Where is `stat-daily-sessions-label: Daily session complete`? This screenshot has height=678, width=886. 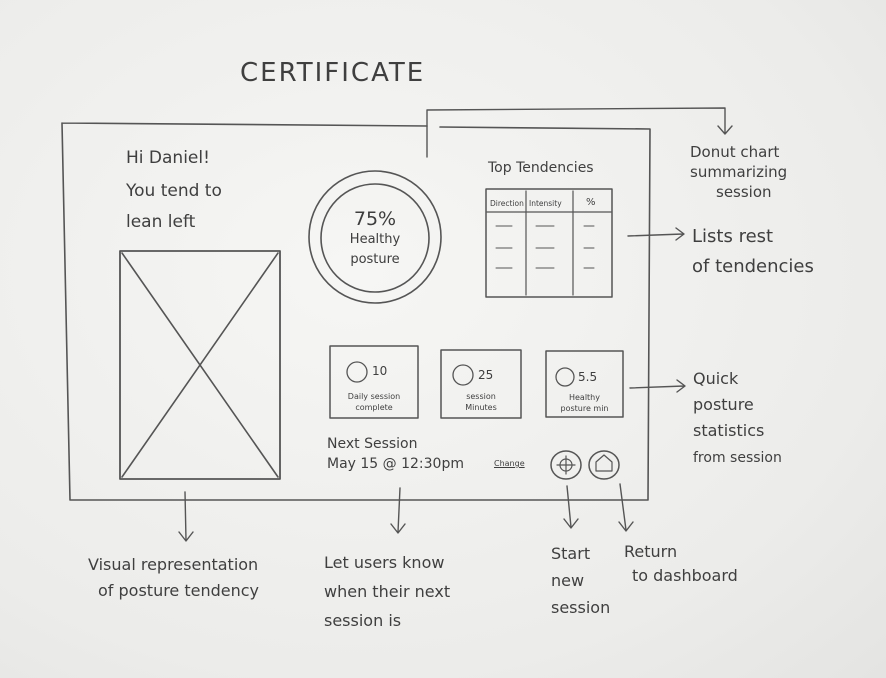
stat-daily-sessions-label: Daily session complete is located at coordinates (374, 402).